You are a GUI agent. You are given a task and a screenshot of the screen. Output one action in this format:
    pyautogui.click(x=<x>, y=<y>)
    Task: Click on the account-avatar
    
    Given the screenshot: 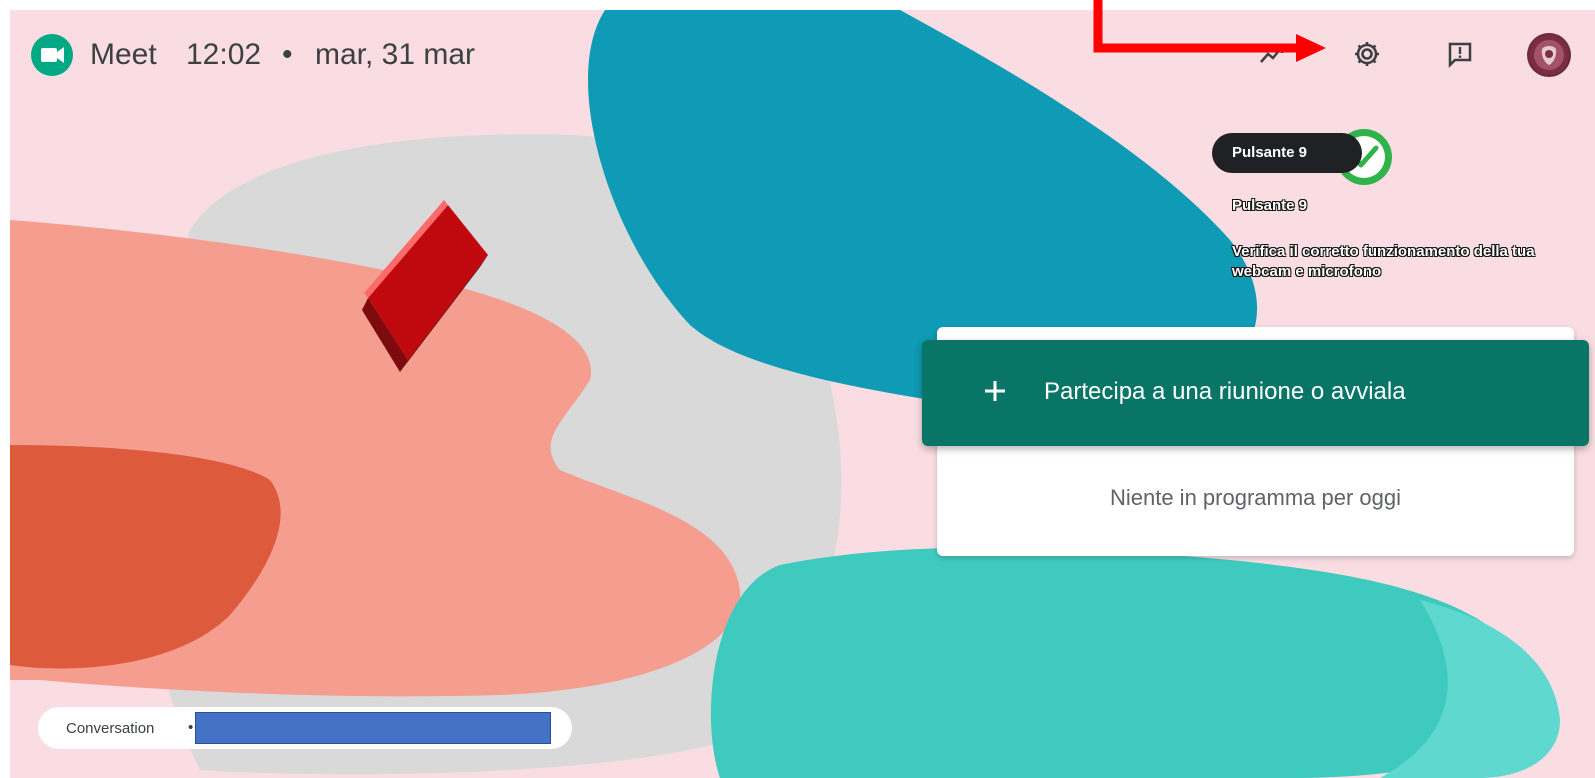 What is the action you would take?
    pyautogui.click(x=1549, y=55)
    